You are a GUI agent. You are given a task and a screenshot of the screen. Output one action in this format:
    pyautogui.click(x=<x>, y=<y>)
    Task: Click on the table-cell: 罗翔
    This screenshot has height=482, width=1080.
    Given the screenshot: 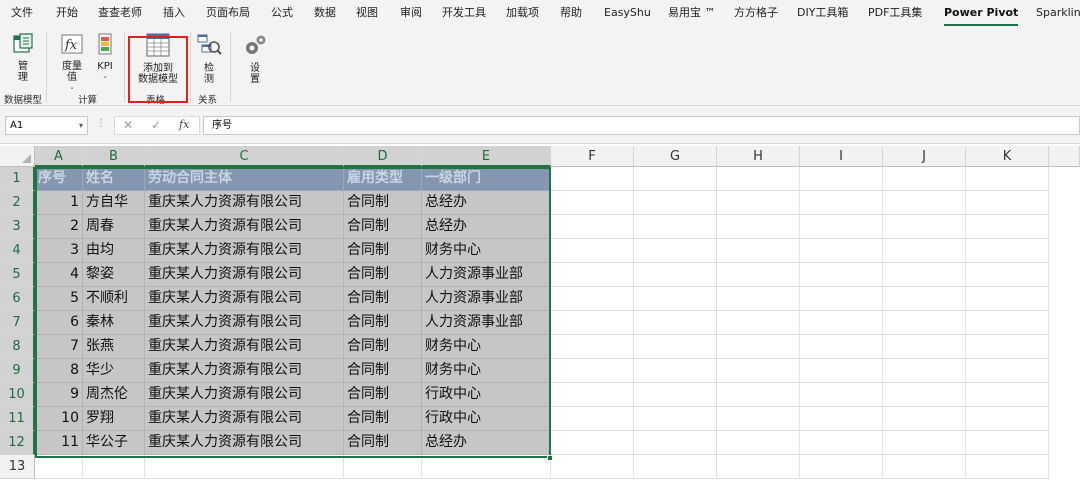 What is the action you would take?
    pyautogui.click(x=114, y=419)
    